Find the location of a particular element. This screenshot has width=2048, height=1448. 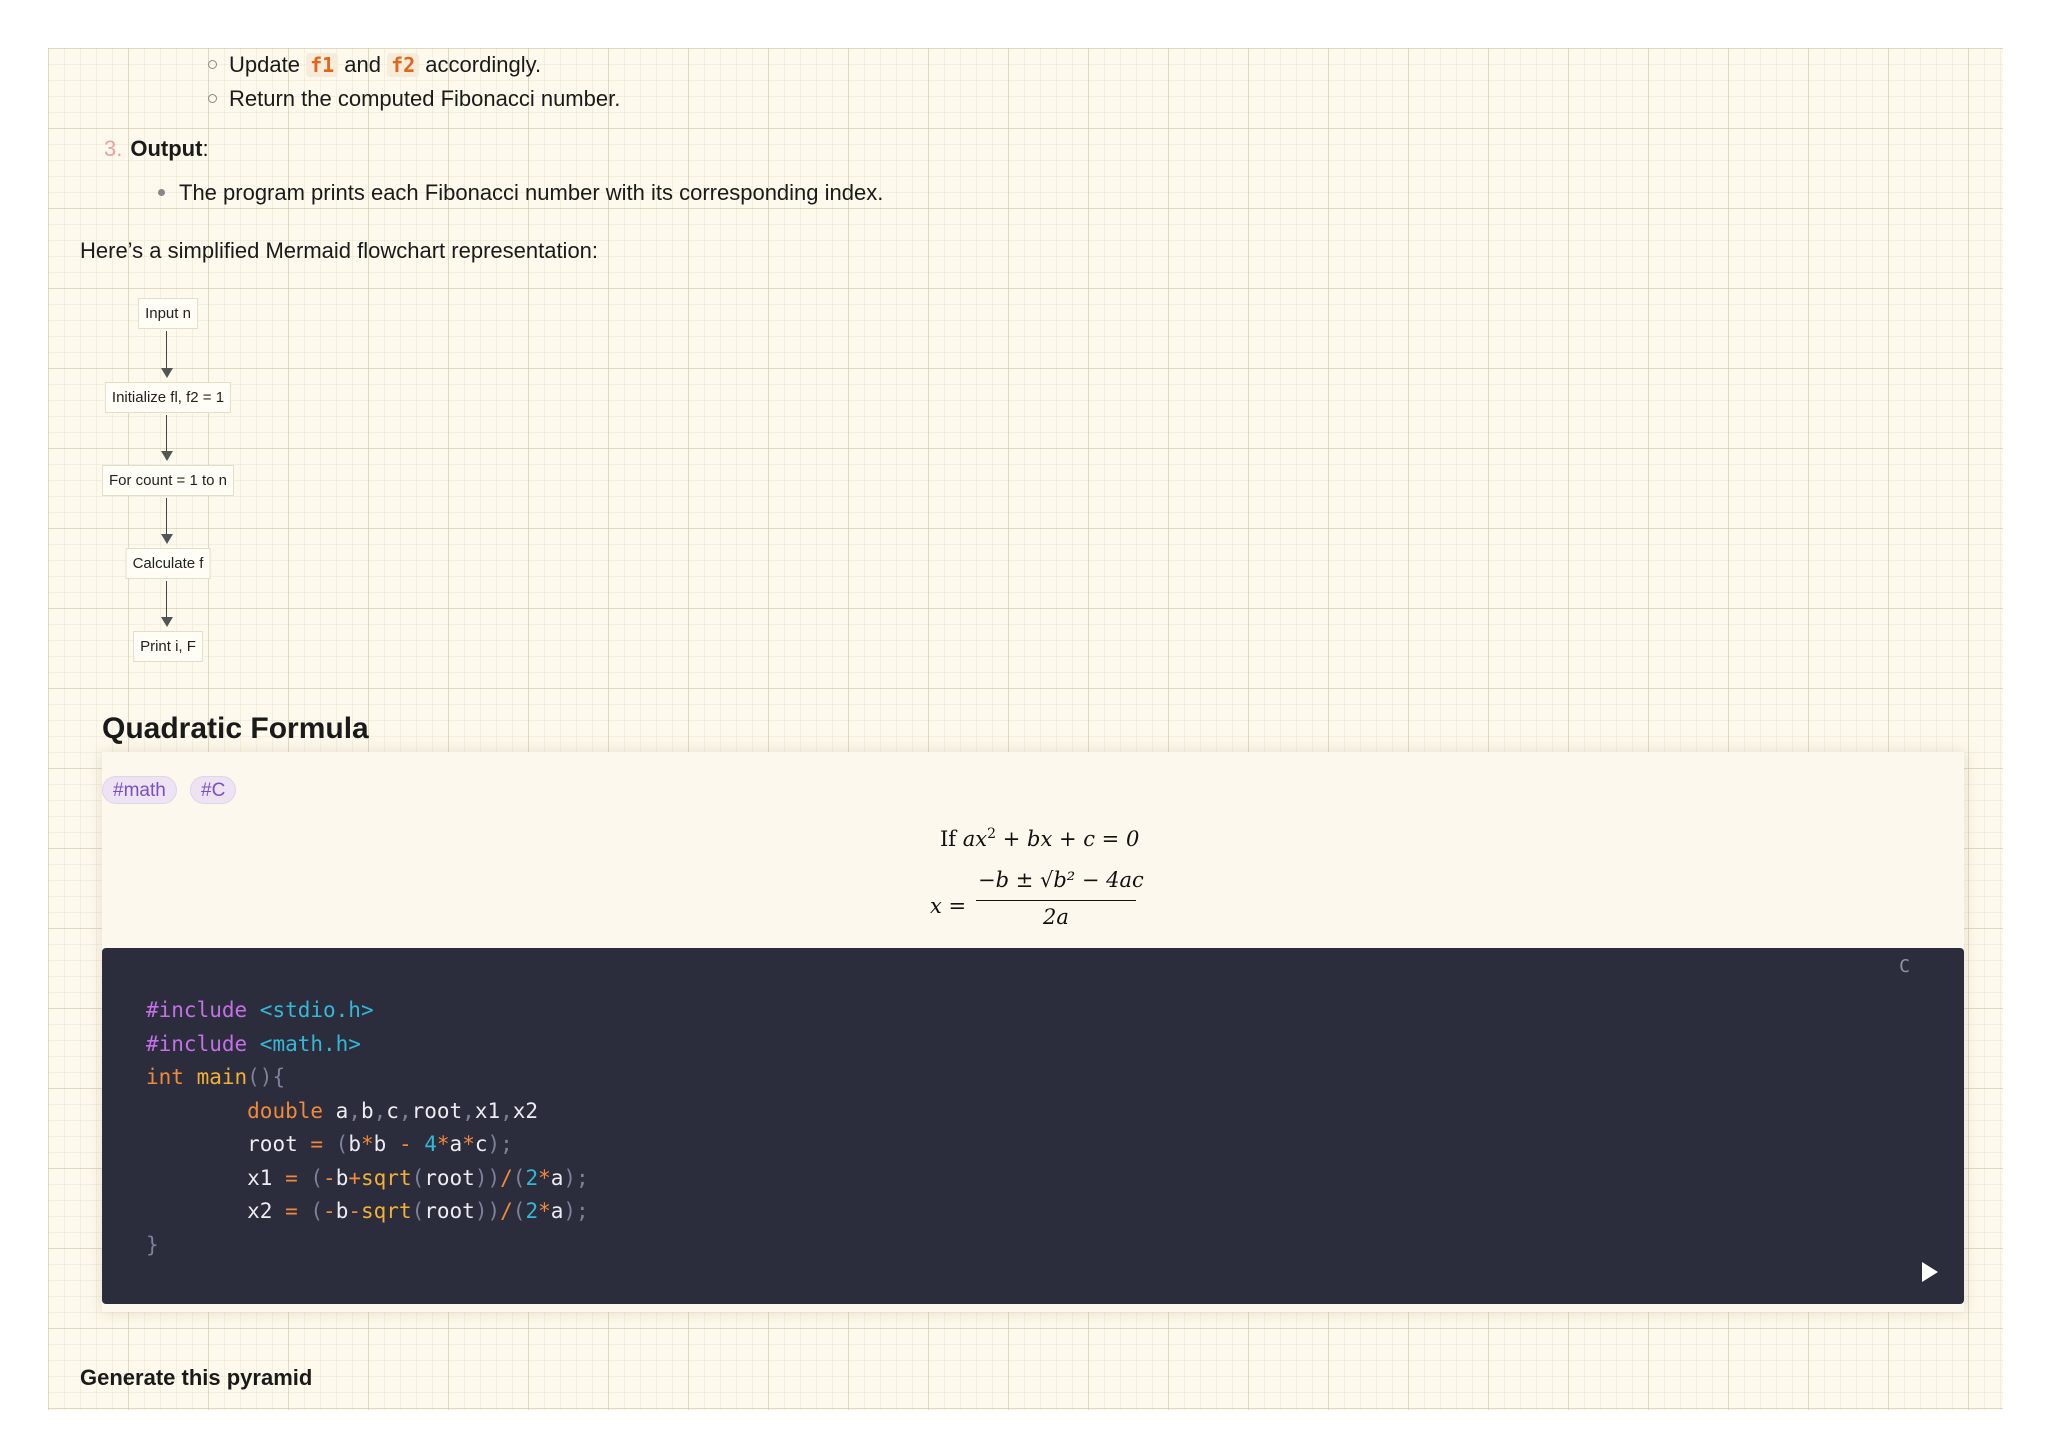

flow-node: Print i, F is located at coordinates (168, 646).